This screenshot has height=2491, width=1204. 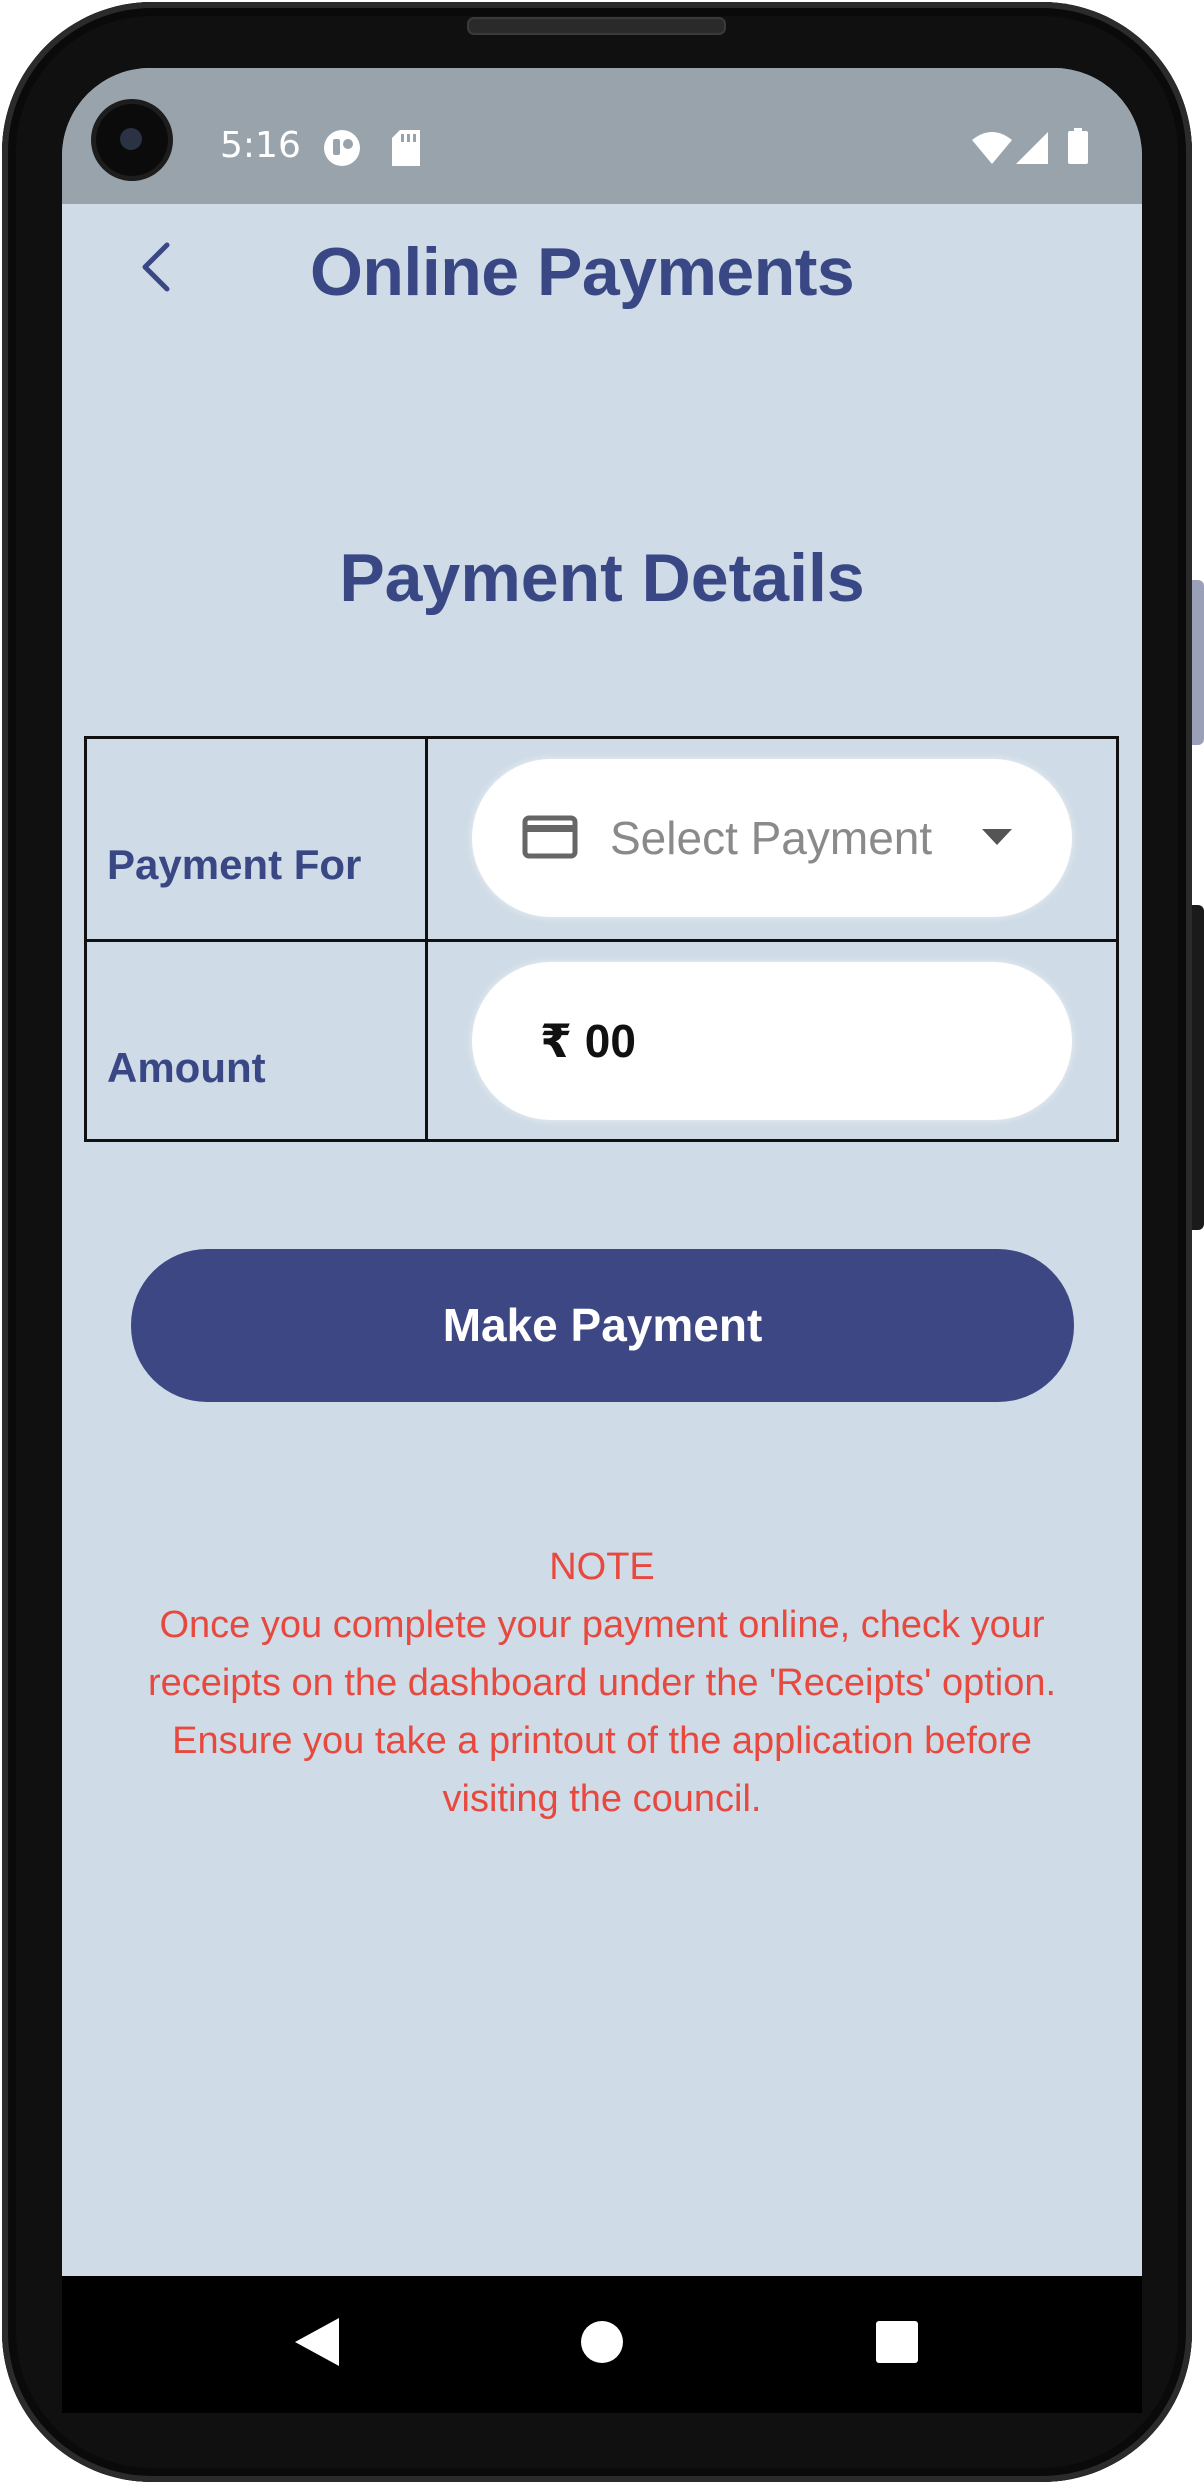 I want to click on nav-recents-icon, so click(x=897, y=2344).